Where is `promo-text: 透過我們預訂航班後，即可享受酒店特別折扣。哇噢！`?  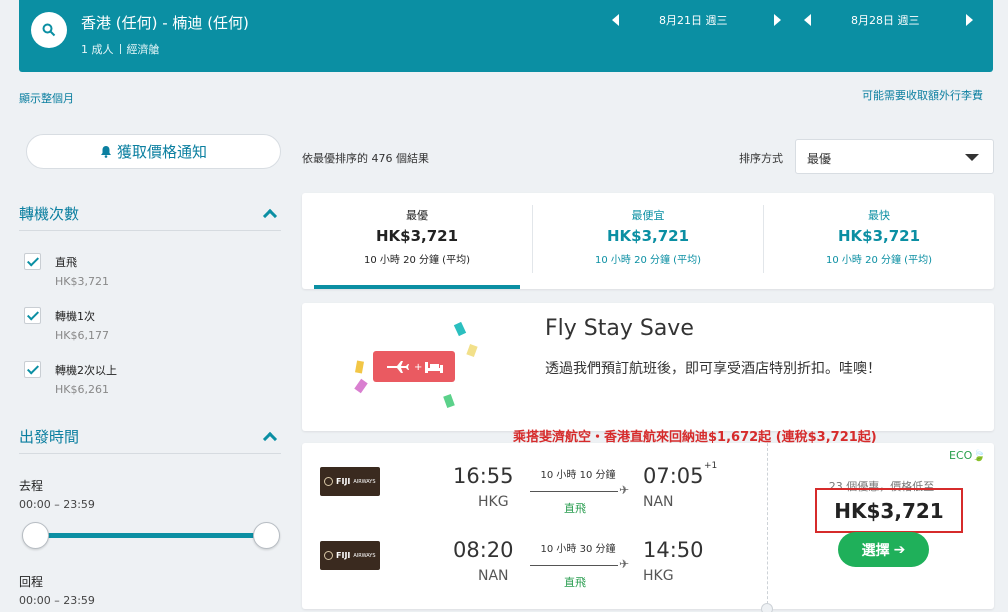 promo-text: 透過我們預訂航班後，即可享受酒店特別折扣。哇噢！ is located at coordinates (713, 369).